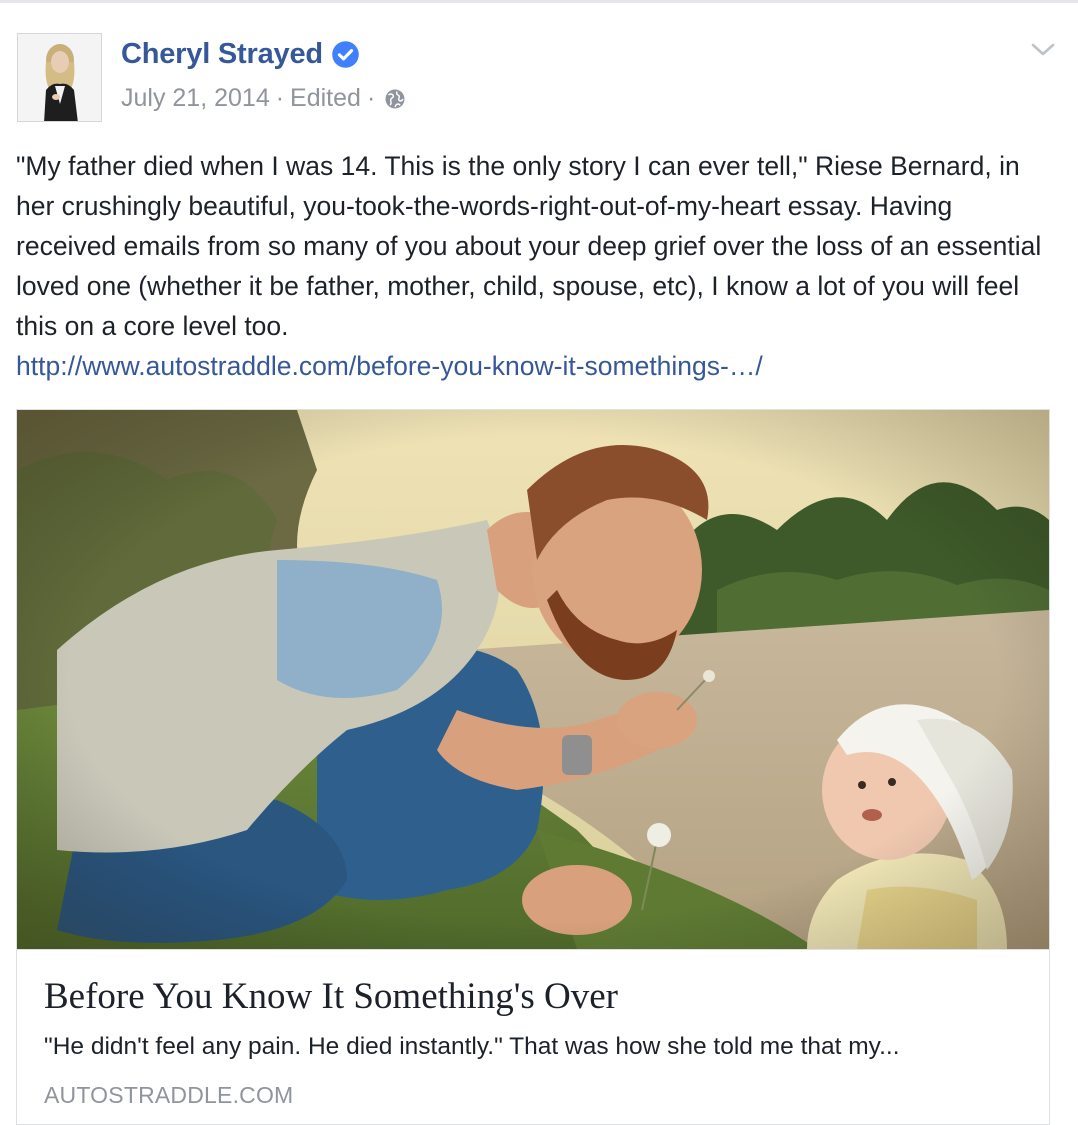 Image resolution: width=1078 pixels, height=1125 pixels. What do you see at coordinates (169, 1095) in the screenshot?
I see `link-domain: AUTOSTRADDLE.COM` at bounding box center [169, 1095].